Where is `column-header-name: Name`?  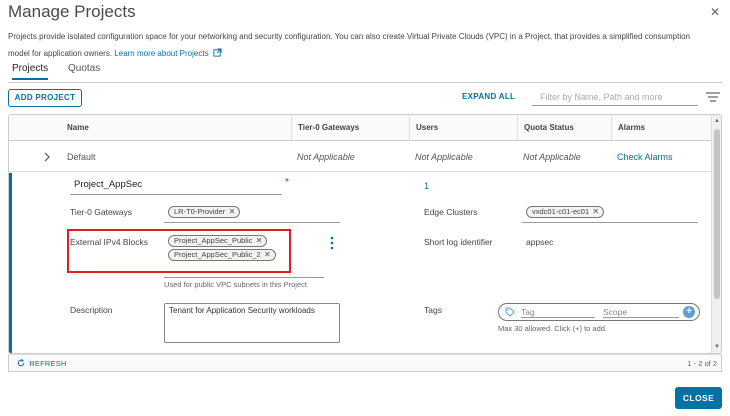 column-header-name: Name is located at coordinates (75, 128).